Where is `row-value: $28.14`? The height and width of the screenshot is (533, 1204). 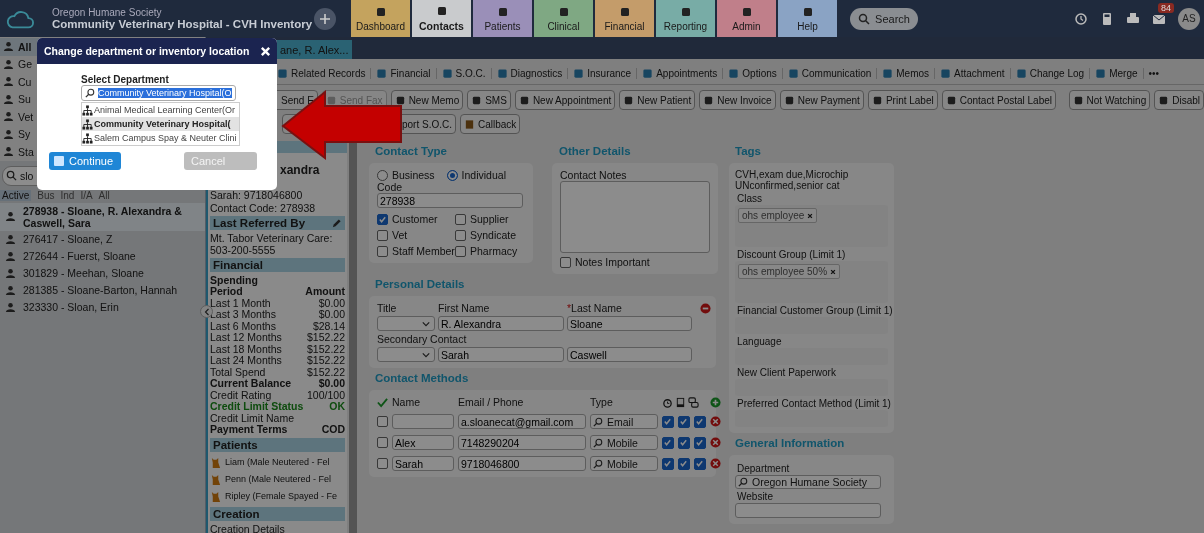
row-value: $28.14 is located at coordinates (328, 326).